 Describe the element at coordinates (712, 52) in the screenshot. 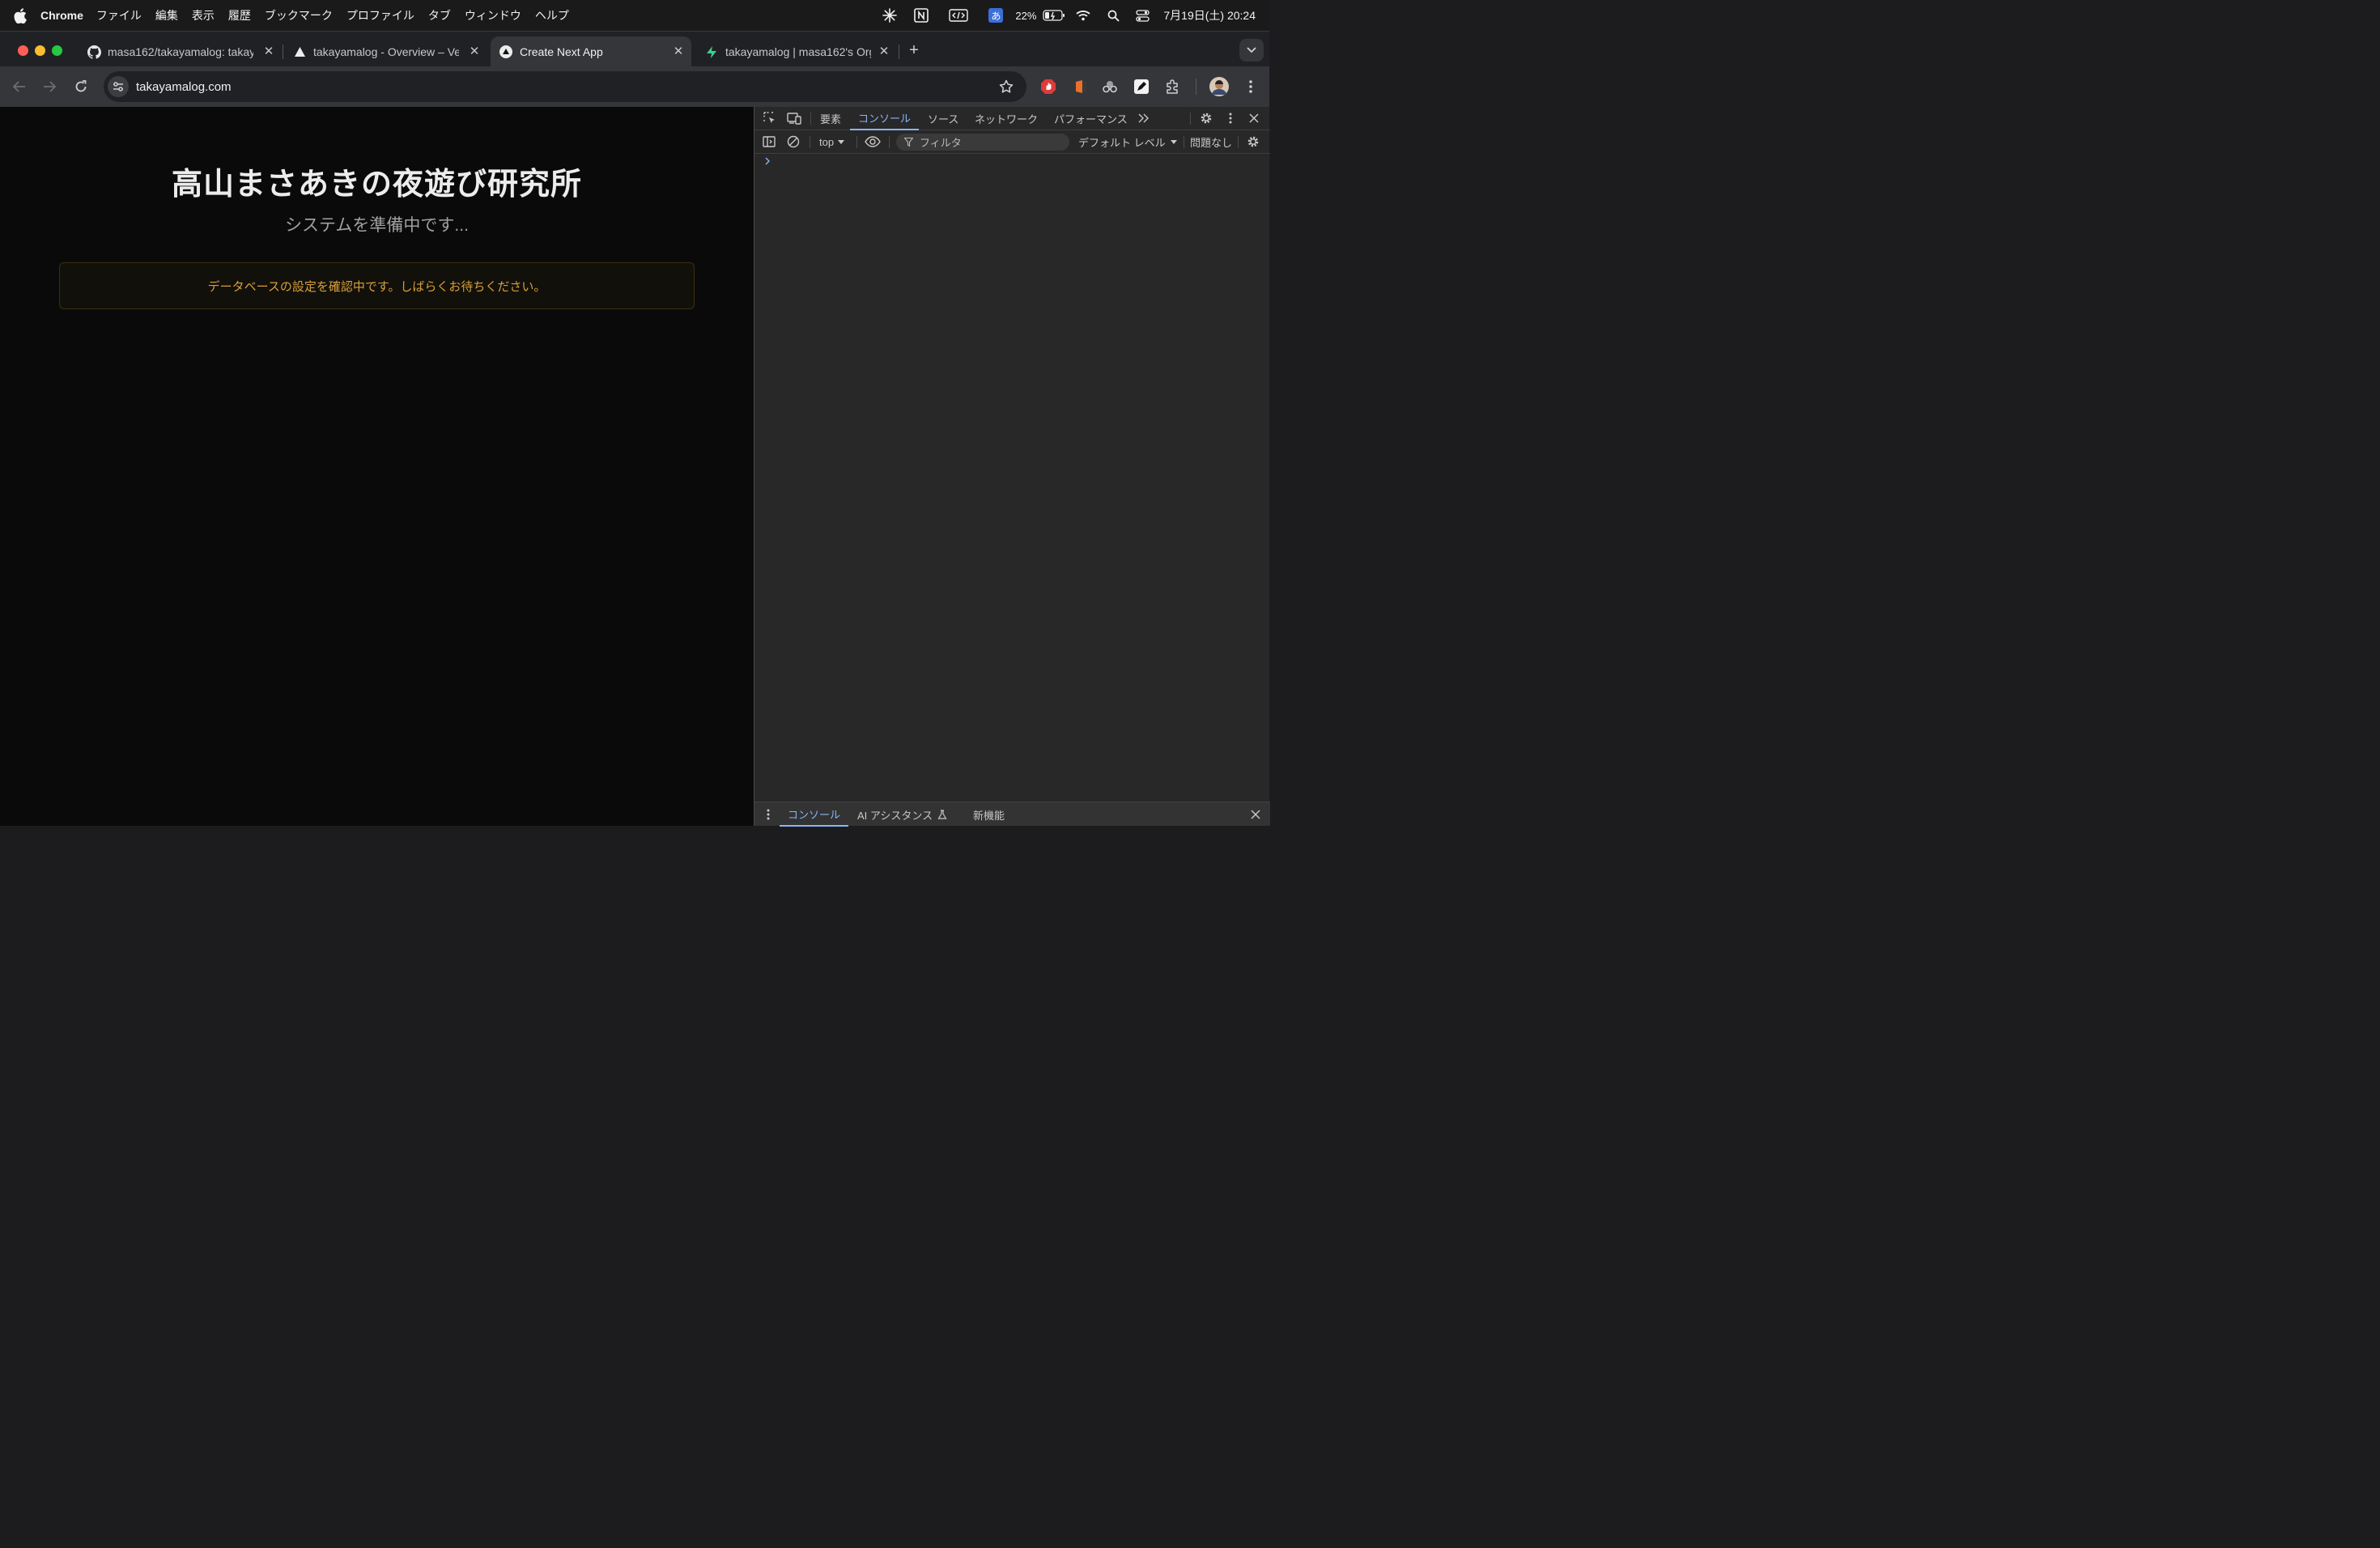

I see `supabase-icon` at that location.